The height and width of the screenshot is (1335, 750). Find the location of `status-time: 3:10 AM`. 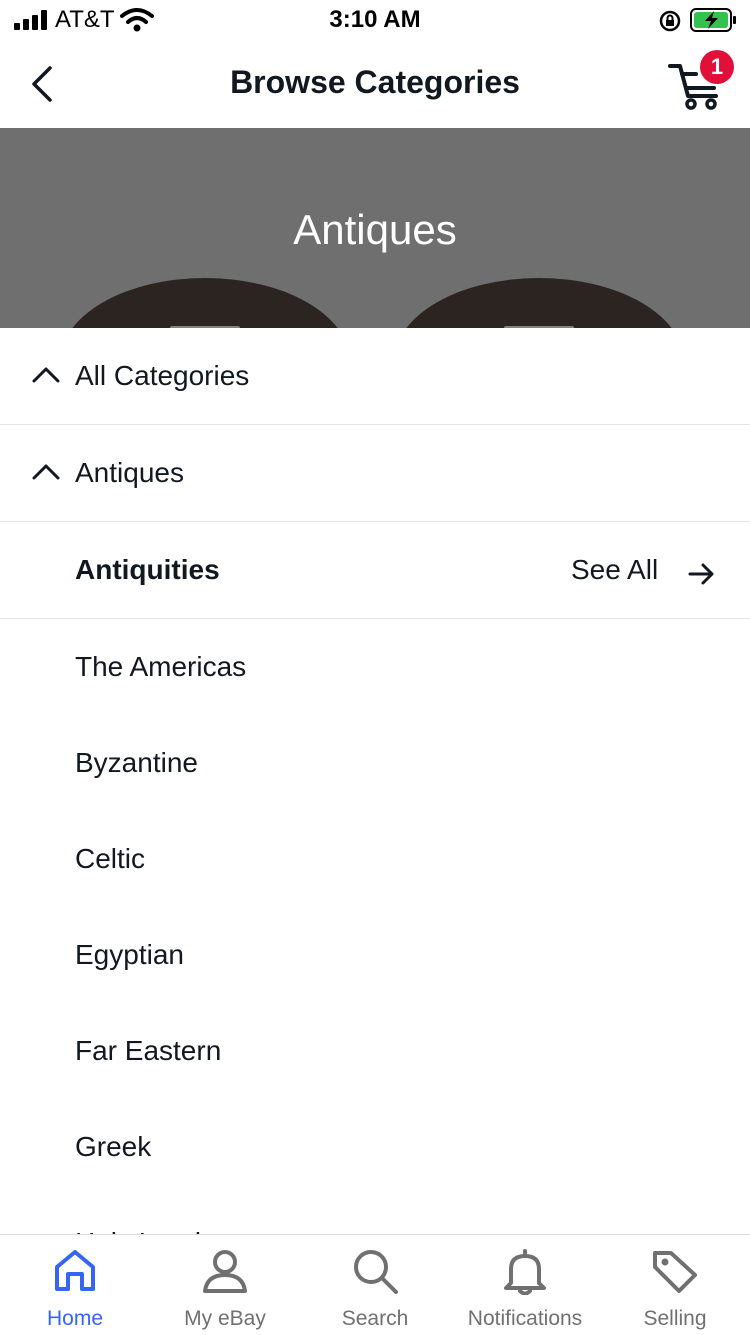

status-time: 3:10 AM is located at coordinates (375, 19).